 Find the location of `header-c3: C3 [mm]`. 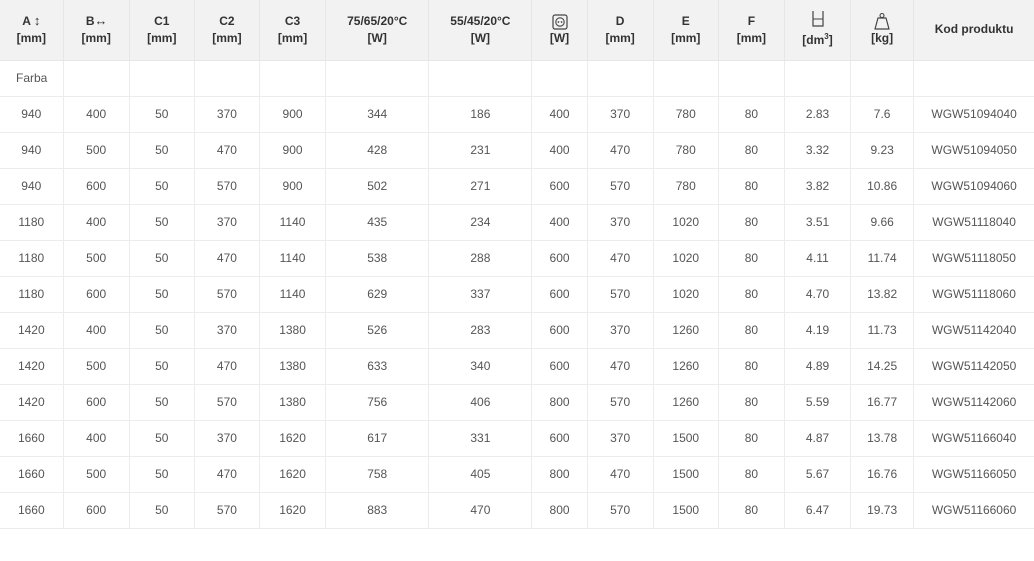

header-c3: C3 [mm] is located at coordinates (293, 30).